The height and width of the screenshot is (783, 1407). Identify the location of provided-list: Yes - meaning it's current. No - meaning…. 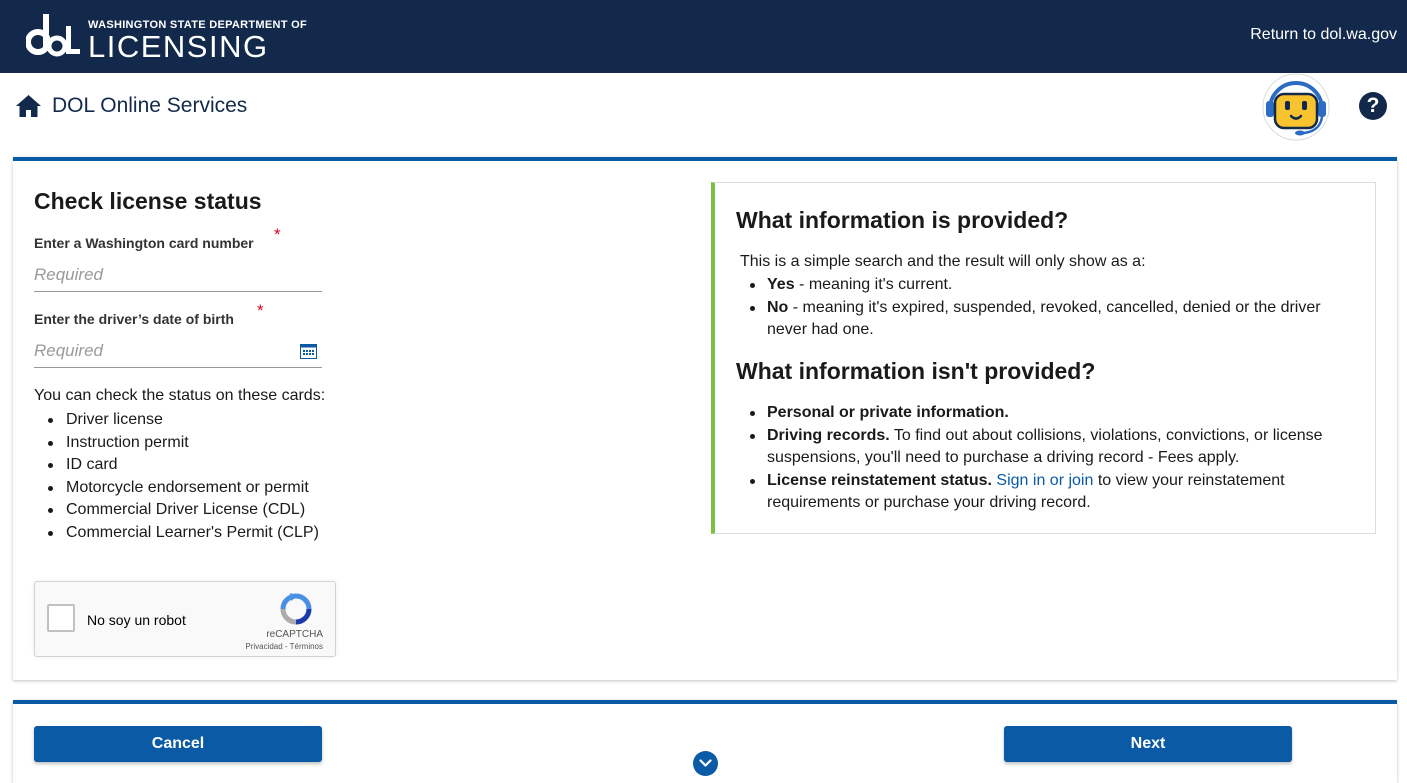
(1053, 308).